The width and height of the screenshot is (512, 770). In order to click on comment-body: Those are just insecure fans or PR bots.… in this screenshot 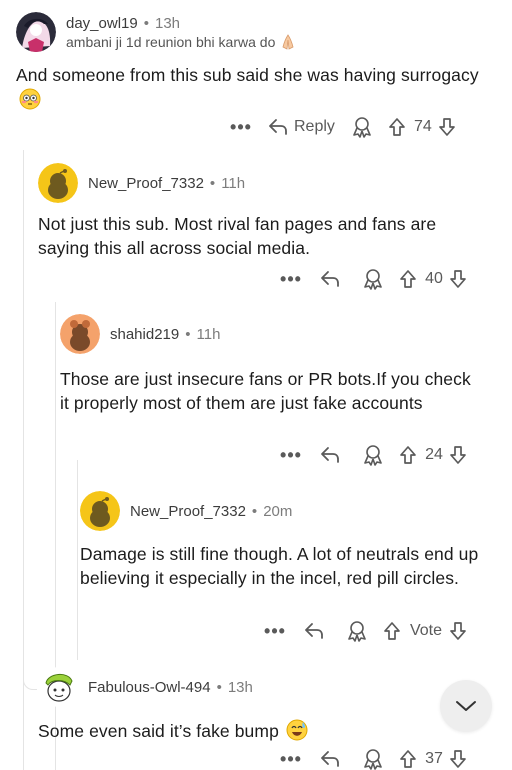, I will do `click(265, 391)`.